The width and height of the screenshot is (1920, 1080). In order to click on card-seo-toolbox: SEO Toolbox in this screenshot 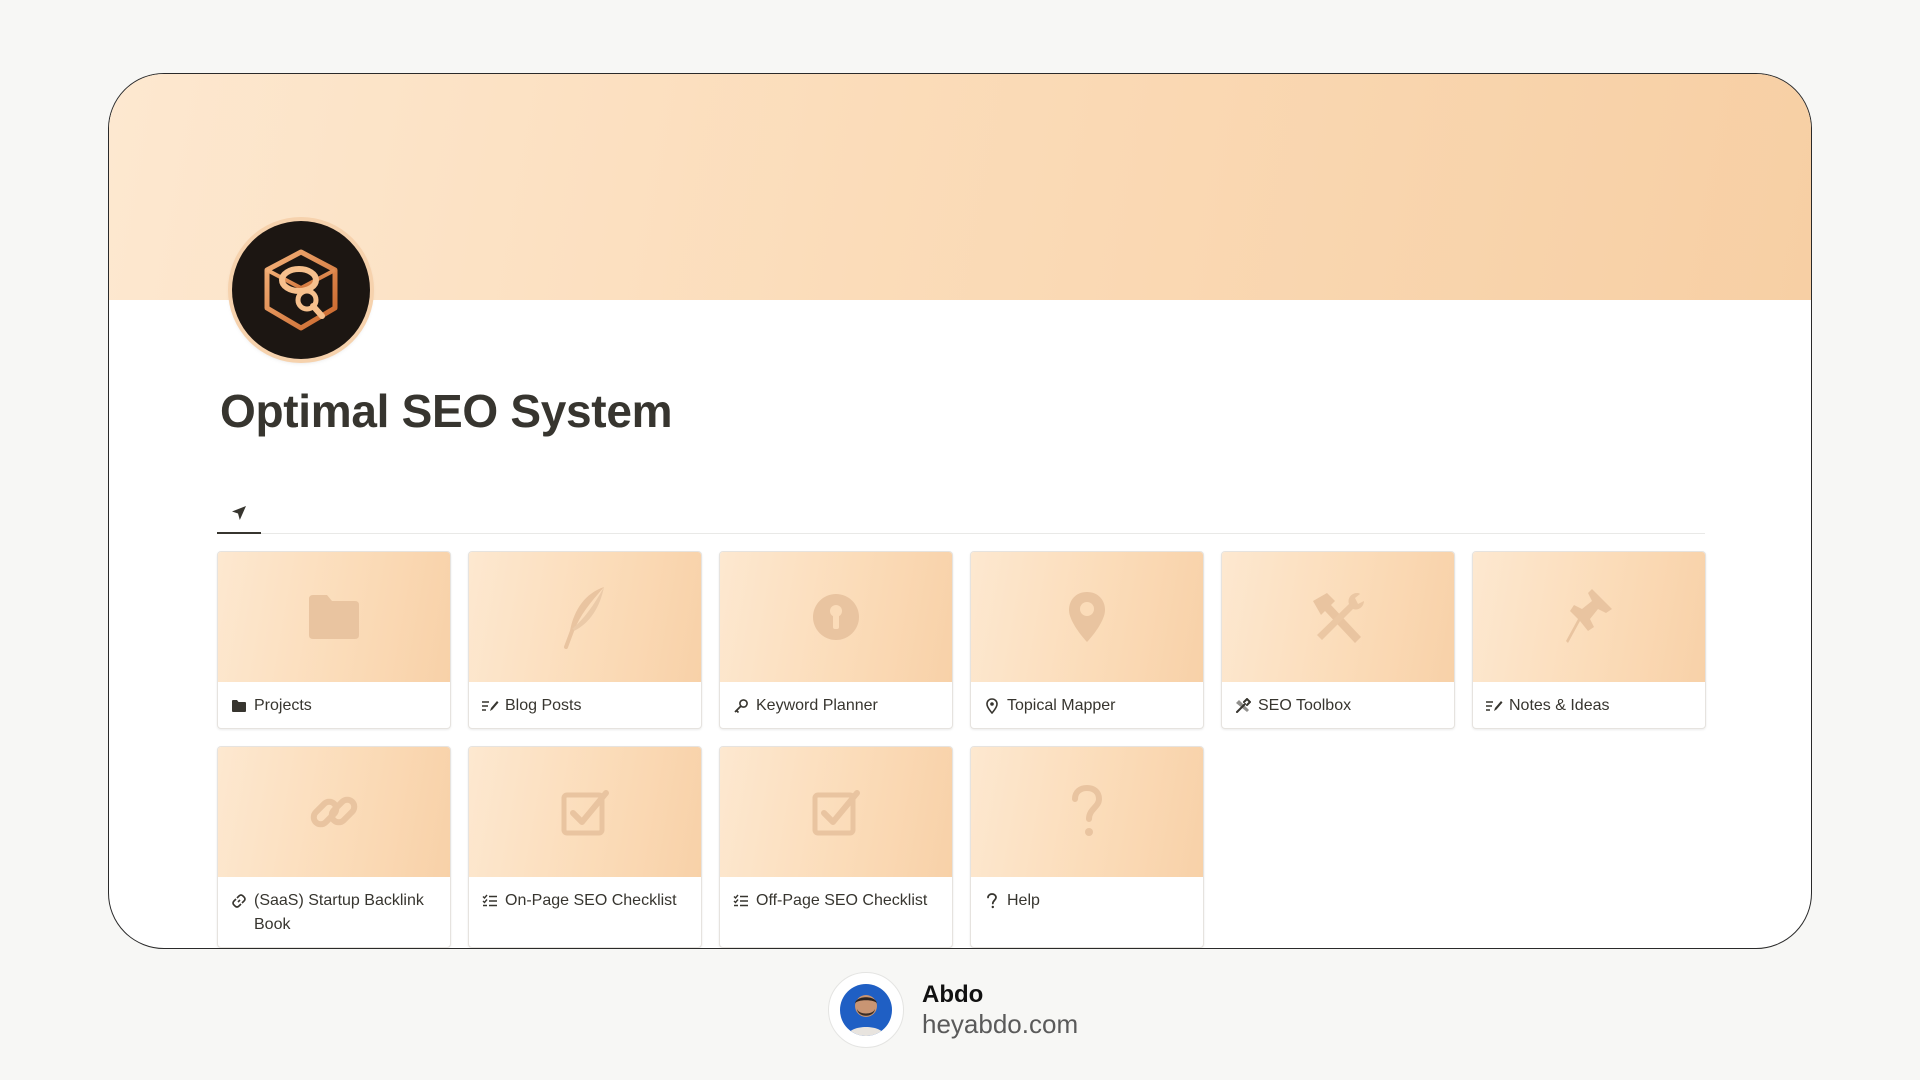, I will do `click(1338, 640)`.